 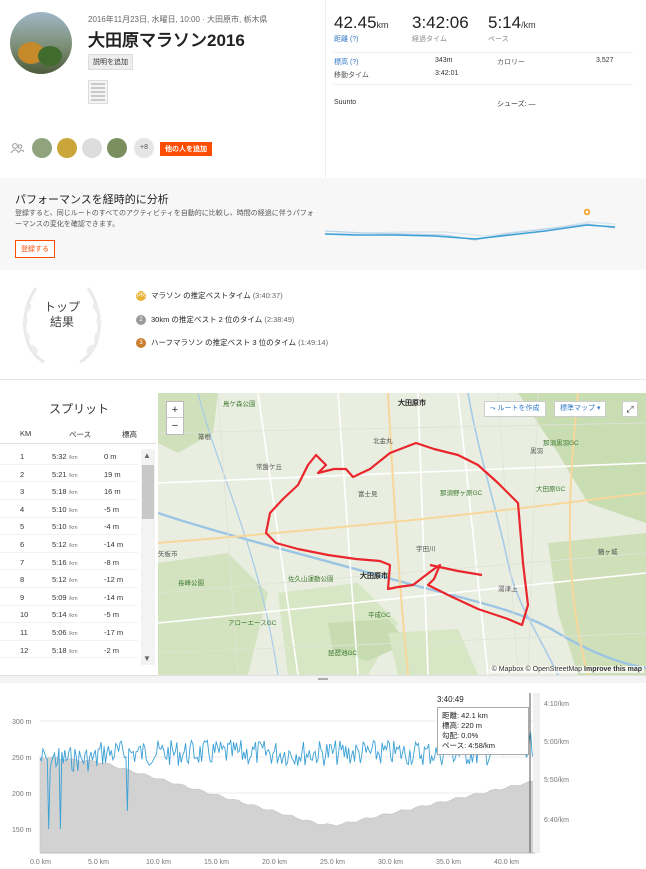 I want to click on attribution-text: © Mapbox © OpenStreetMap, so click(x=537, y=669).